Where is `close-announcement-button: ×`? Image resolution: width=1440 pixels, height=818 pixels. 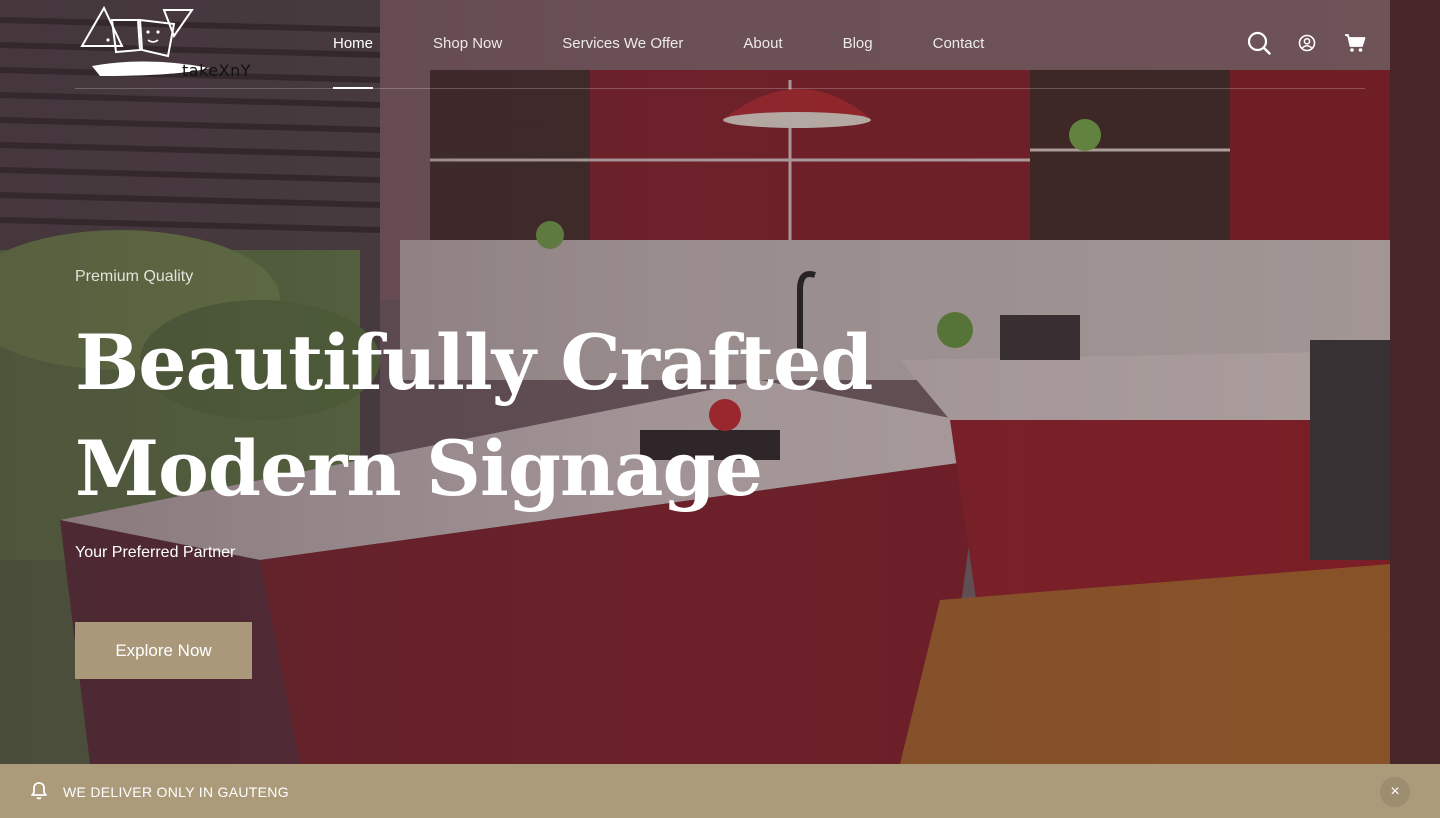 close-announcement-button: × is located at coordinates (1395, 792).